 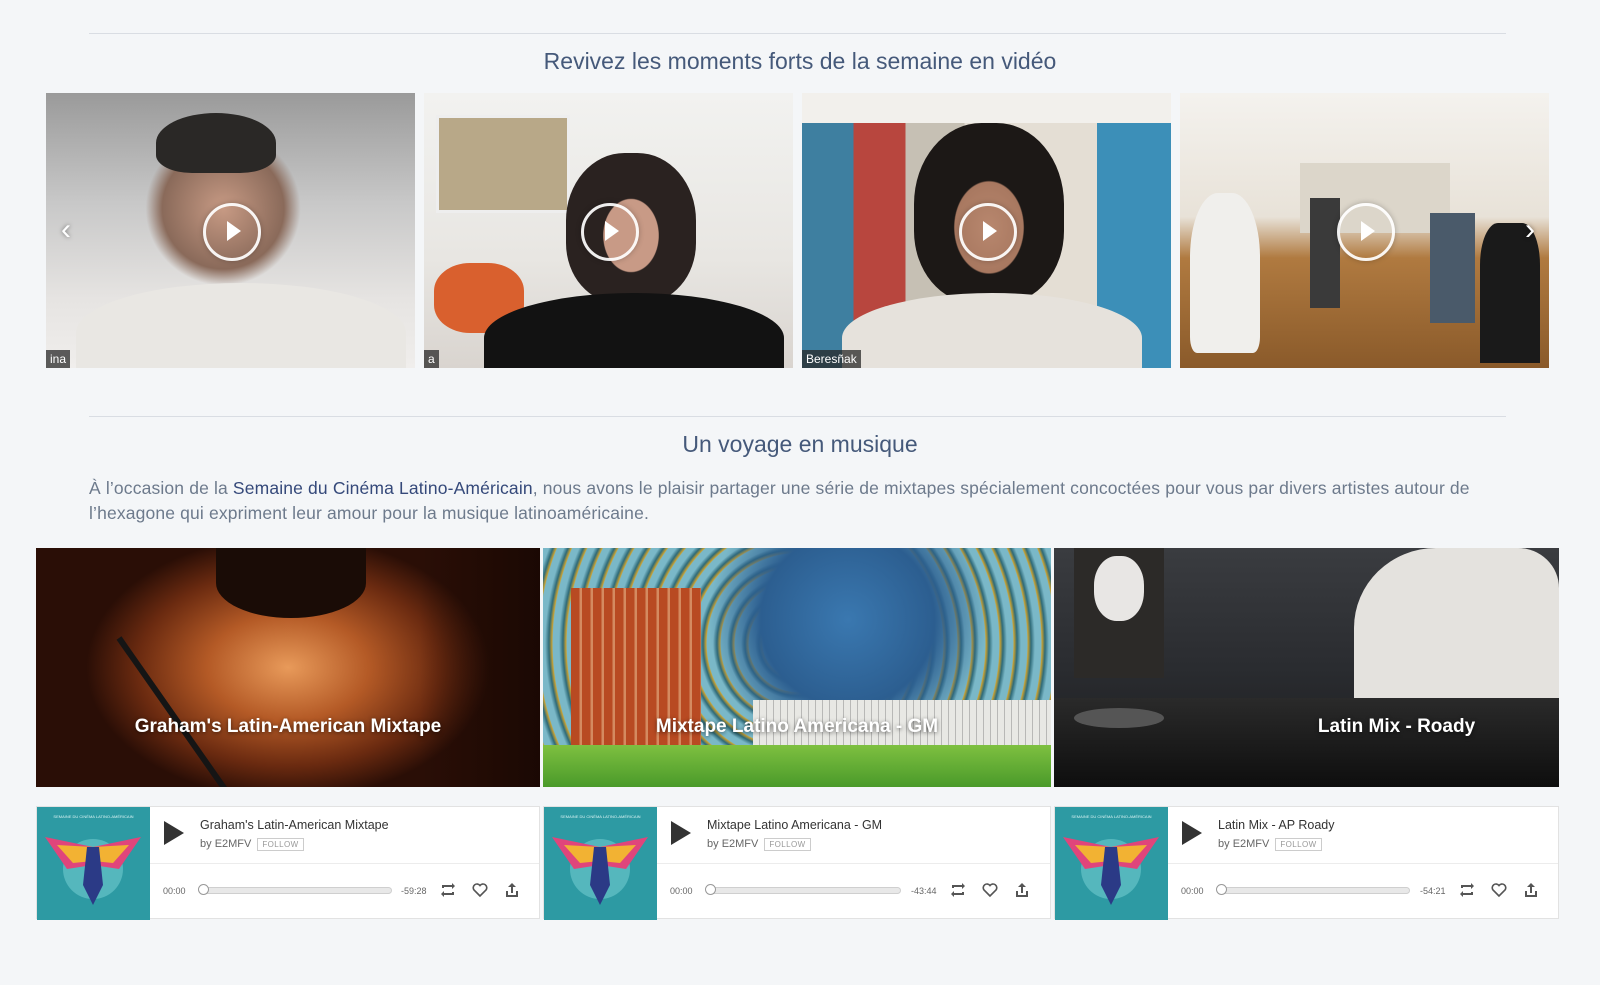 What do you see at coordinates (1396, 726) in the screenshot?
I see `banner-title: Latin Mix - Roady` at bounding box center [1396, 726].